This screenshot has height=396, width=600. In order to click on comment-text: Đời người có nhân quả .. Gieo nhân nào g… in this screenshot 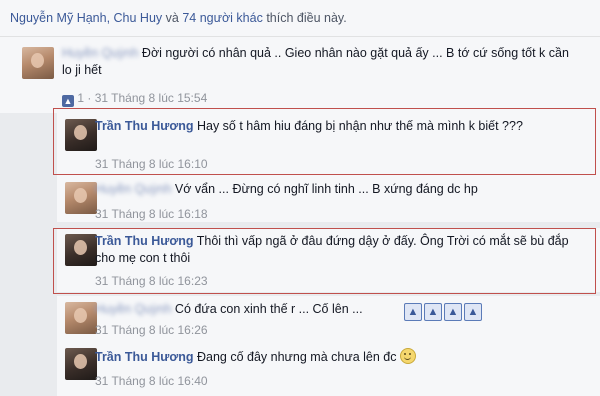, I will do `click(315, 61)`.